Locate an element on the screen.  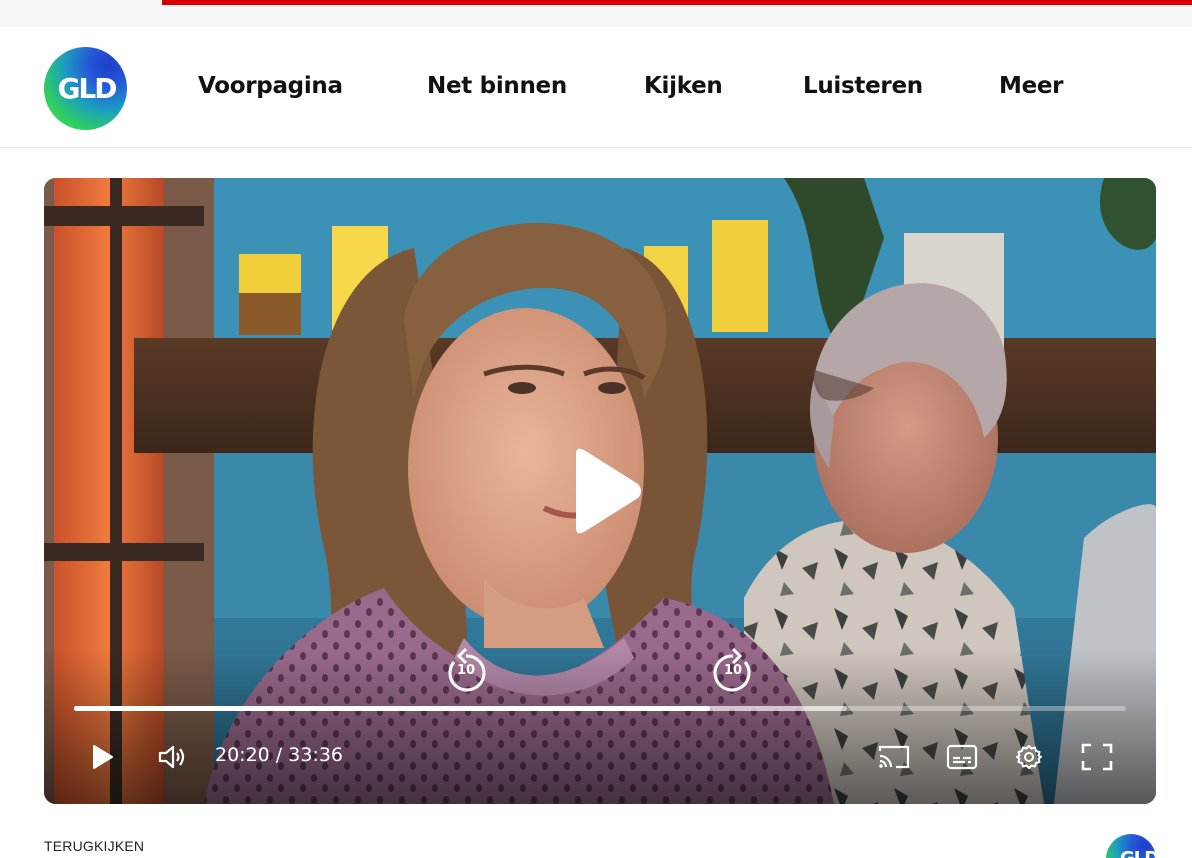
fullscreen-icon is located at coordinates (1097, 757).